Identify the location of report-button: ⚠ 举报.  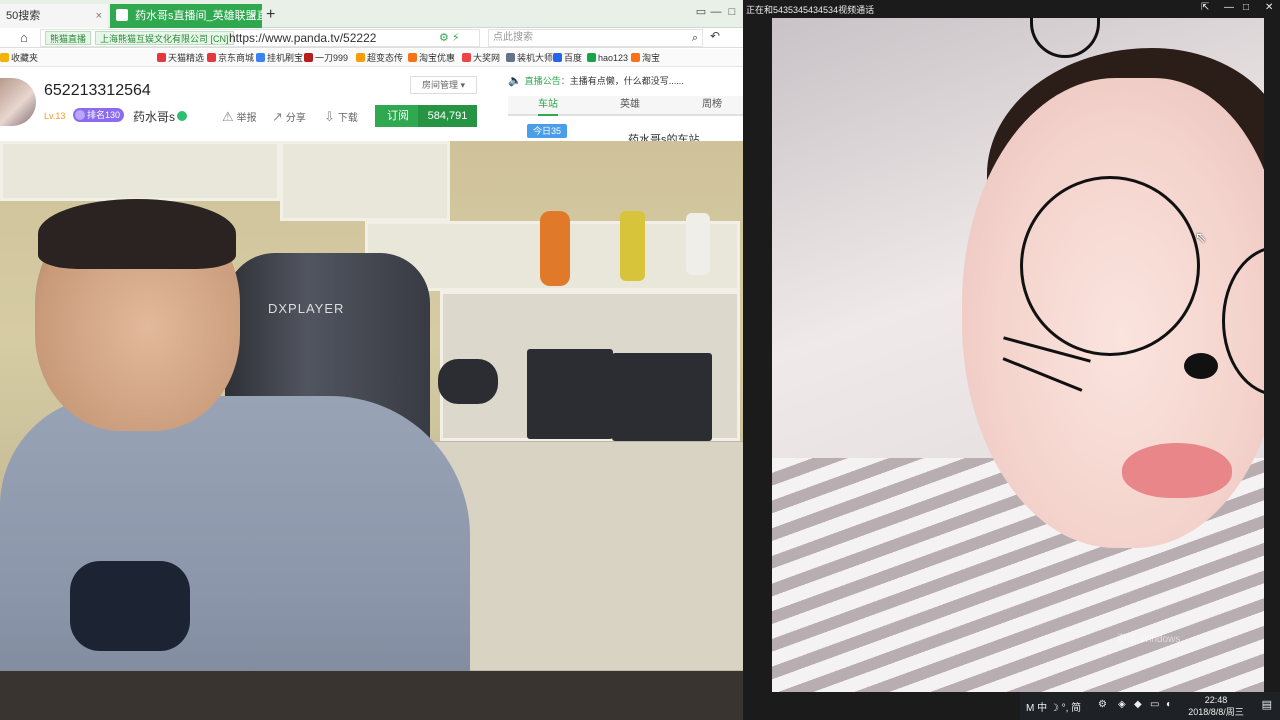
(239, 117).